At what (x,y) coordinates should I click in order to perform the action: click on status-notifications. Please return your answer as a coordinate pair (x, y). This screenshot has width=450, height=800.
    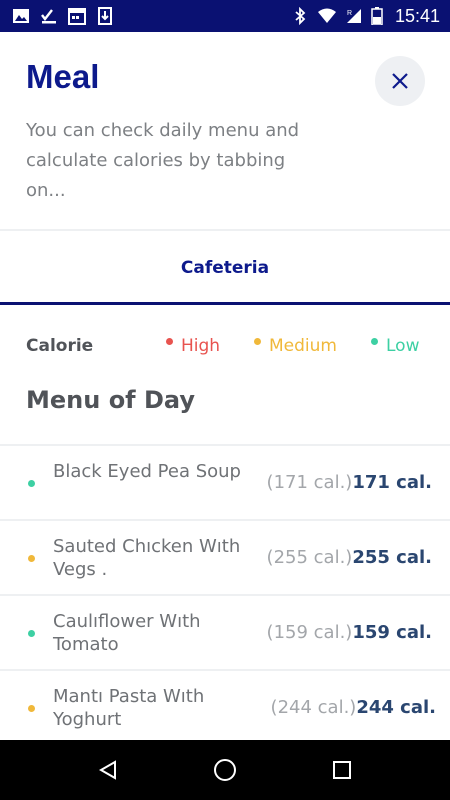
    Looking at the image, I should click on (63, 16).